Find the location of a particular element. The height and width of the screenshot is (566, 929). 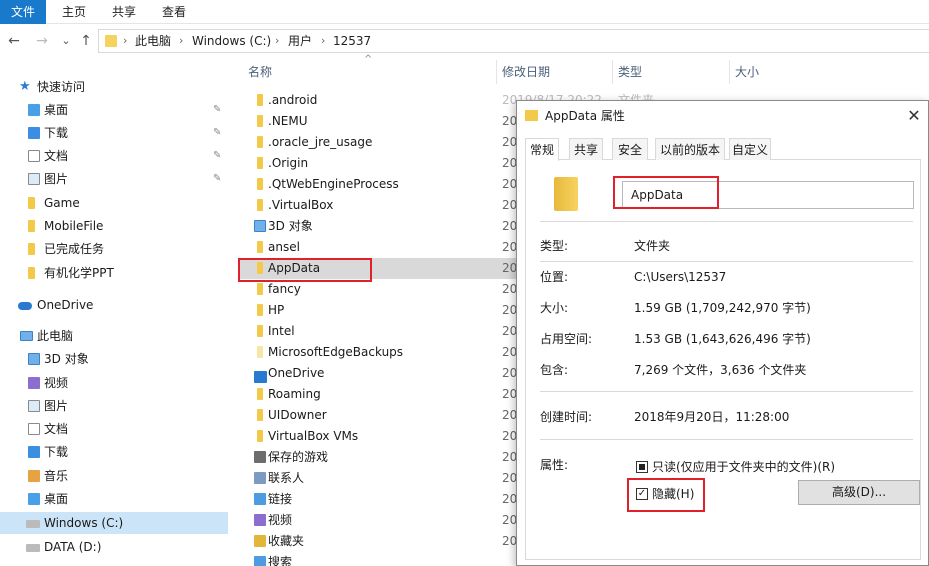

file-name: .VirtualBox is located at coordinates (301, 205).